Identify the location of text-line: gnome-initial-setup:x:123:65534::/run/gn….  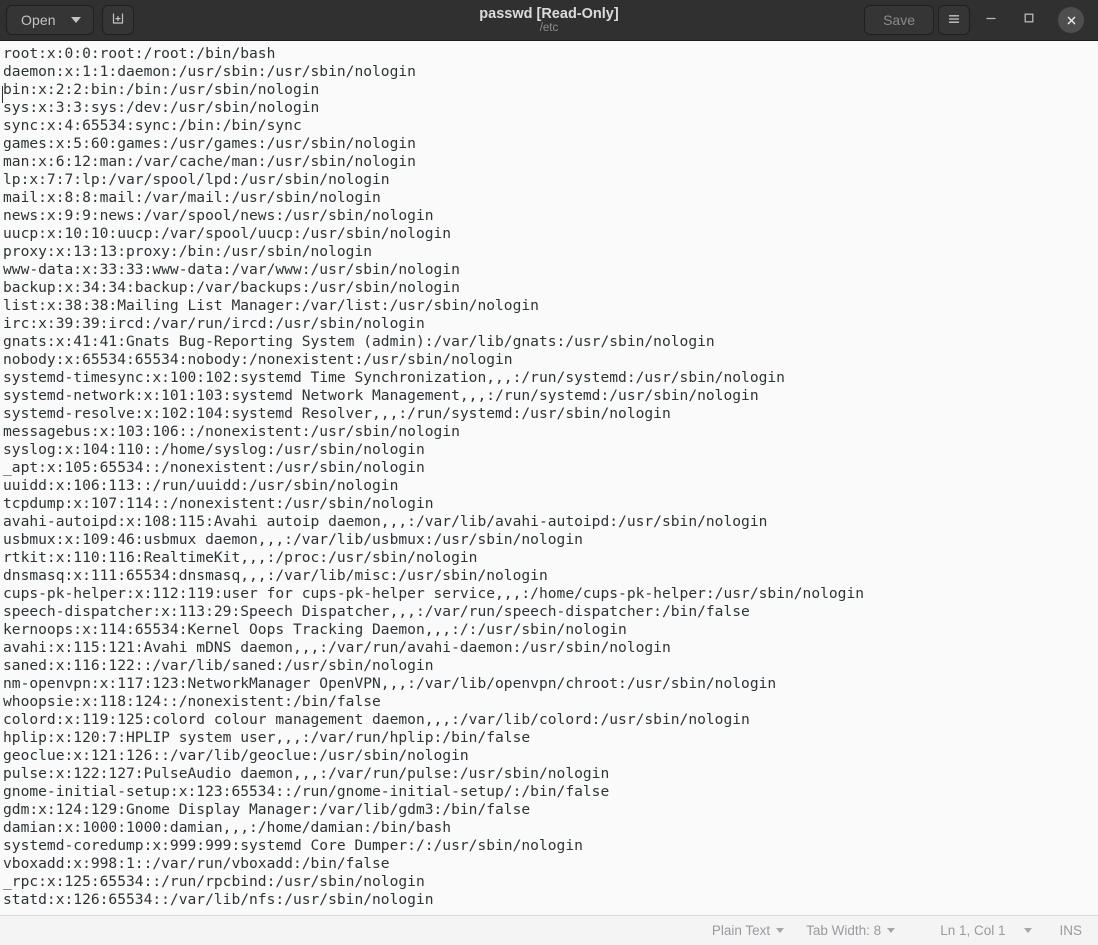
(306, 791).